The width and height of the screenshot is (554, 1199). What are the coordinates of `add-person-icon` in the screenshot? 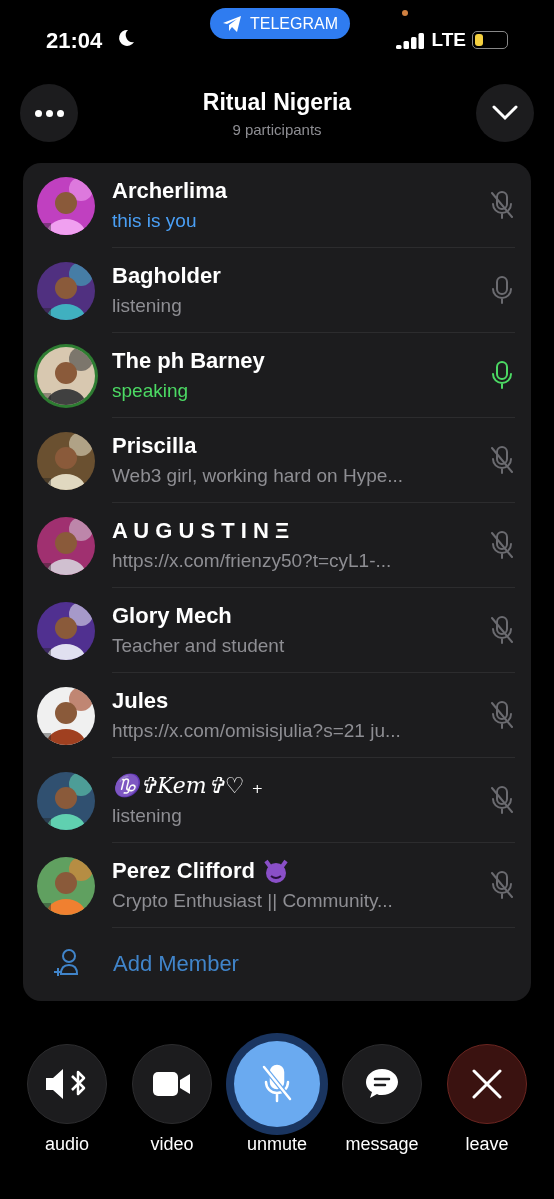 It's located at (67, 963).